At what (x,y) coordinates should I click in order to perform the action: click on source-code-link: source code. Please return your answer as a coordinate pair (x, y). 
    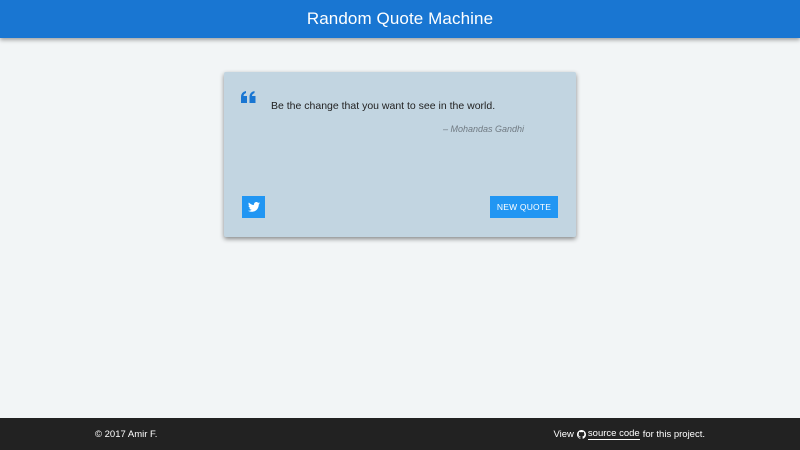
    Looking at the image, I should click on (613, 434).